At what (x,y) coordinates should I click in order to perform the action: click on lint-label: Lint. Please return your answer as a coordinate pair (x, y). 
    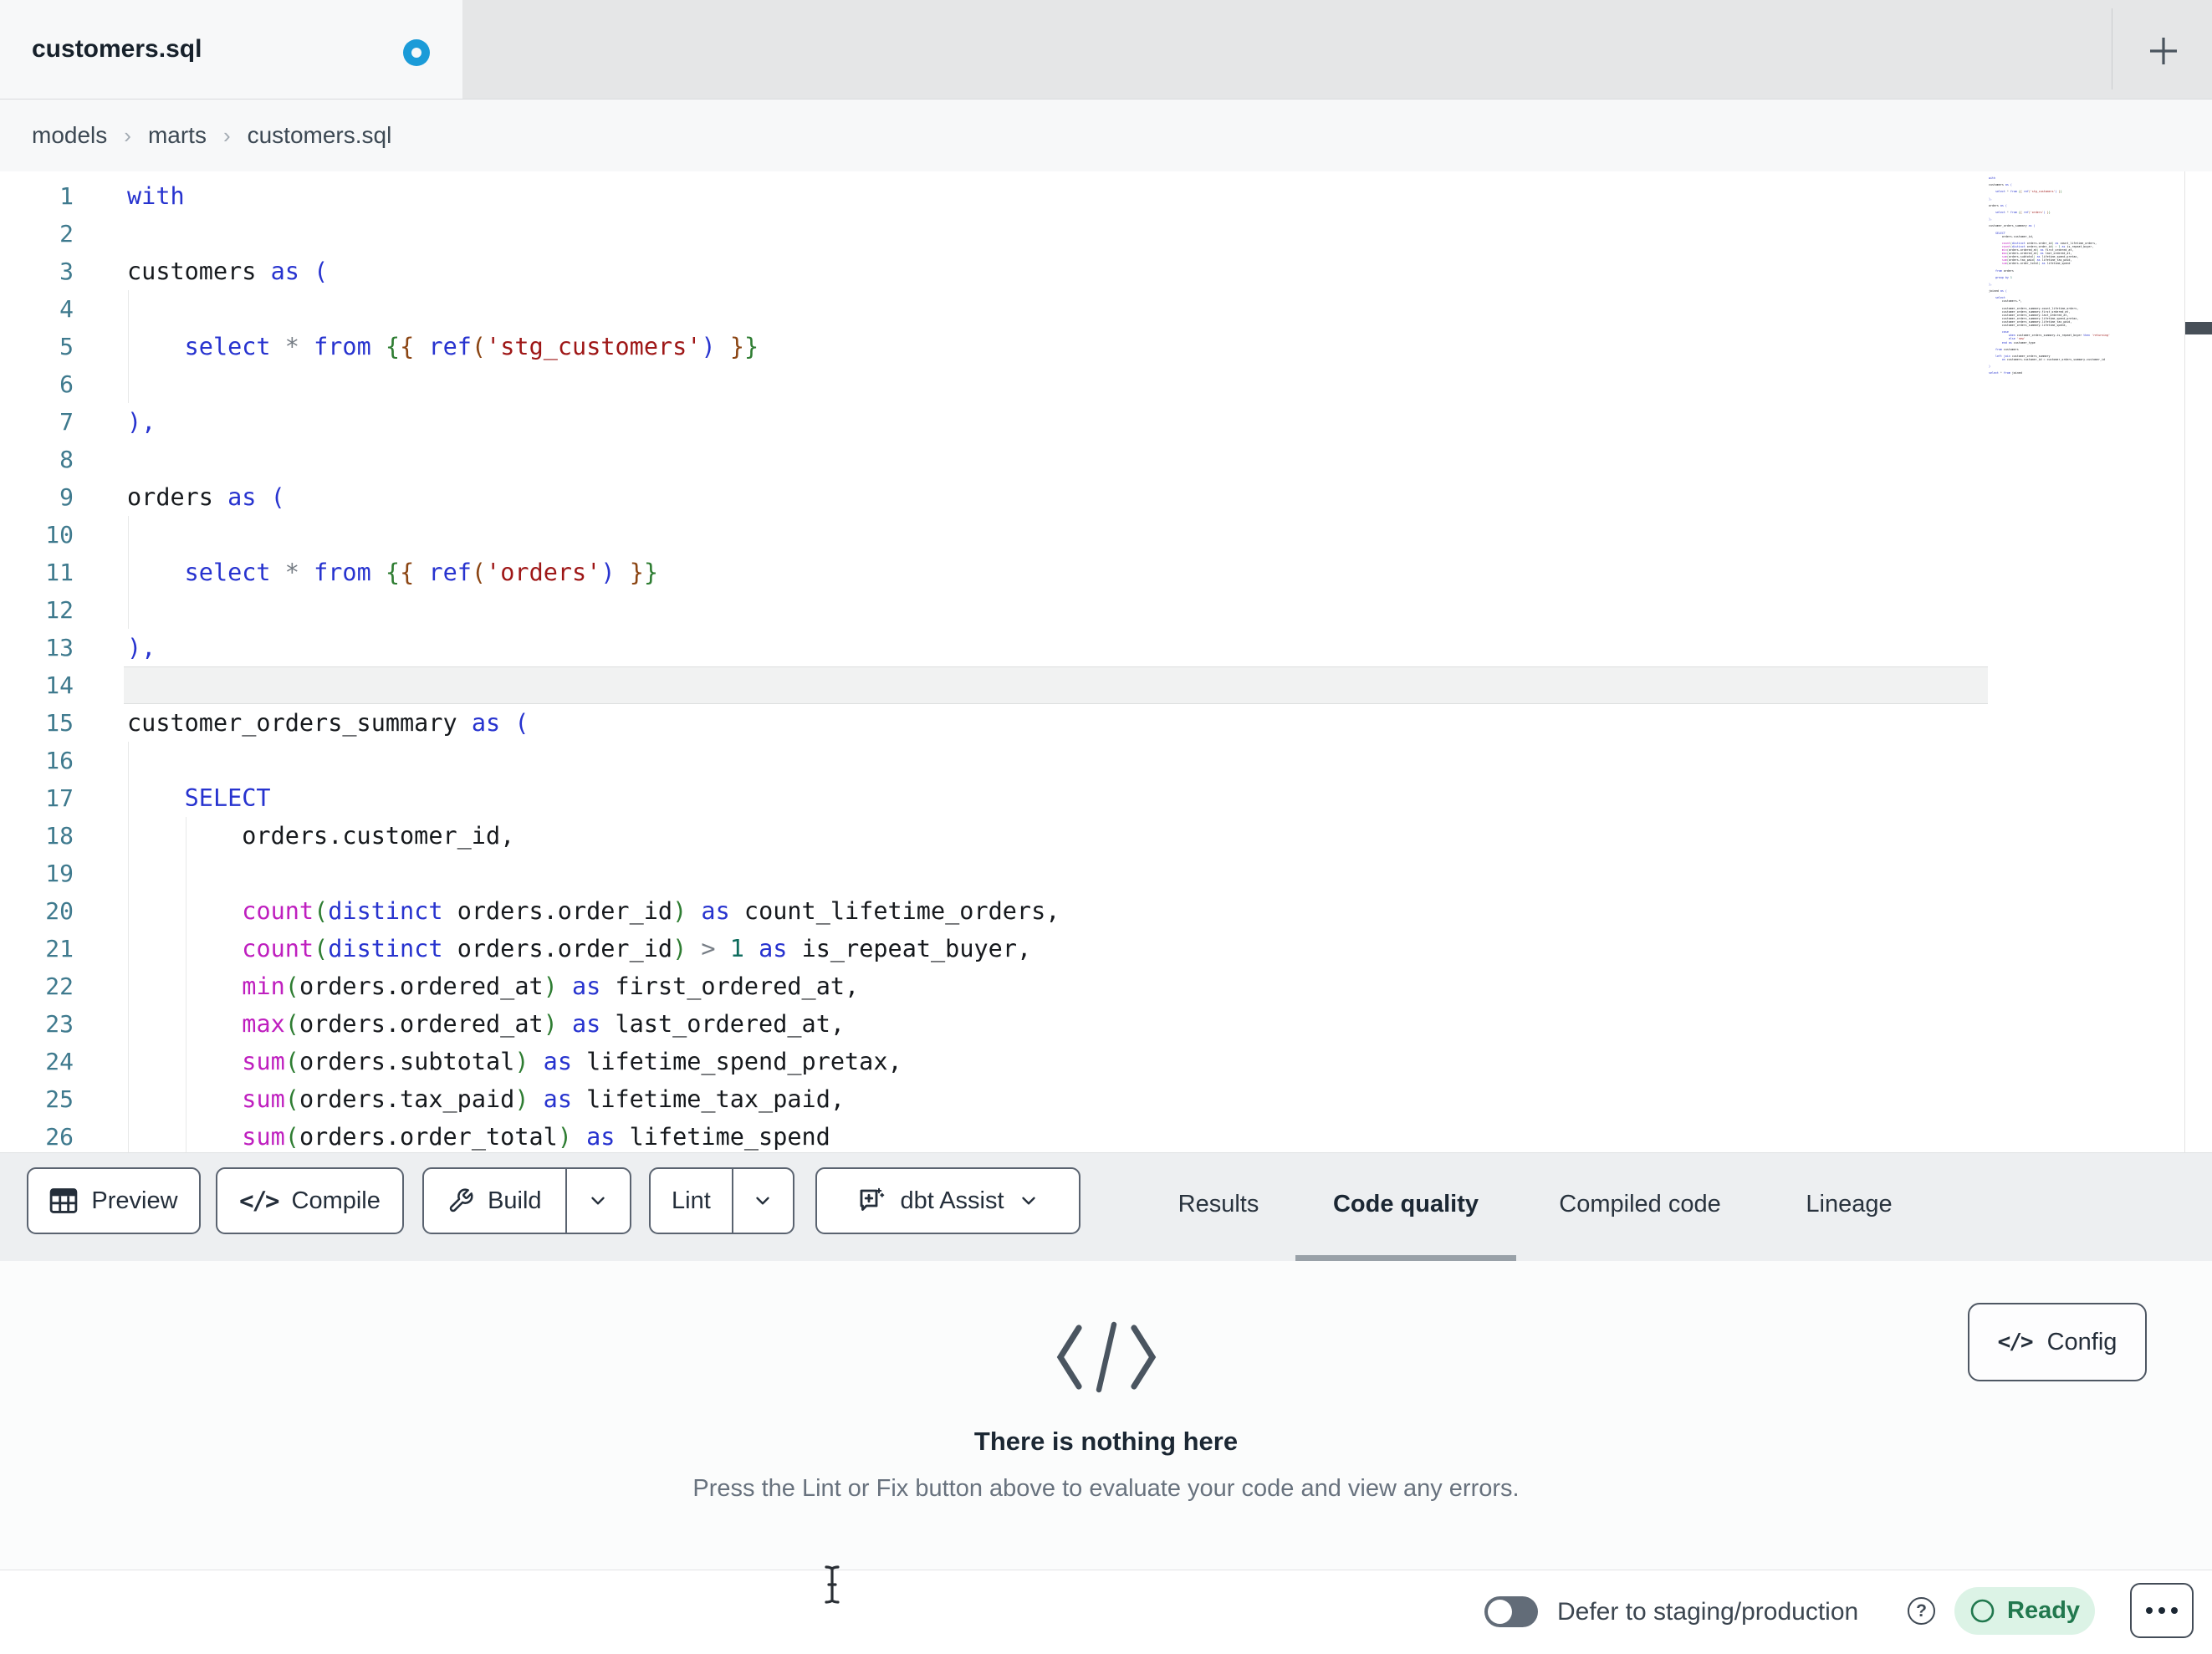
    Looking at the image, I should click on (691, 1200).